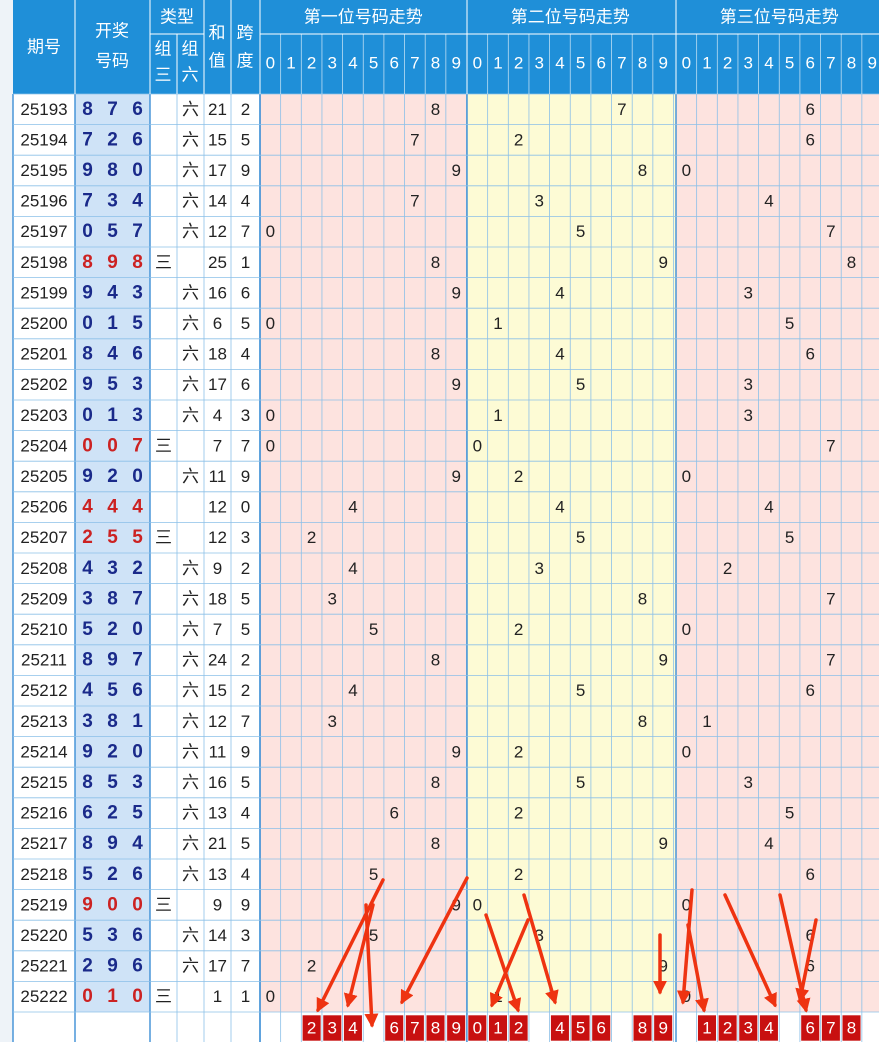 The image size is (879, 1042). I want to click on header-digit: 7, so click(414, 63).